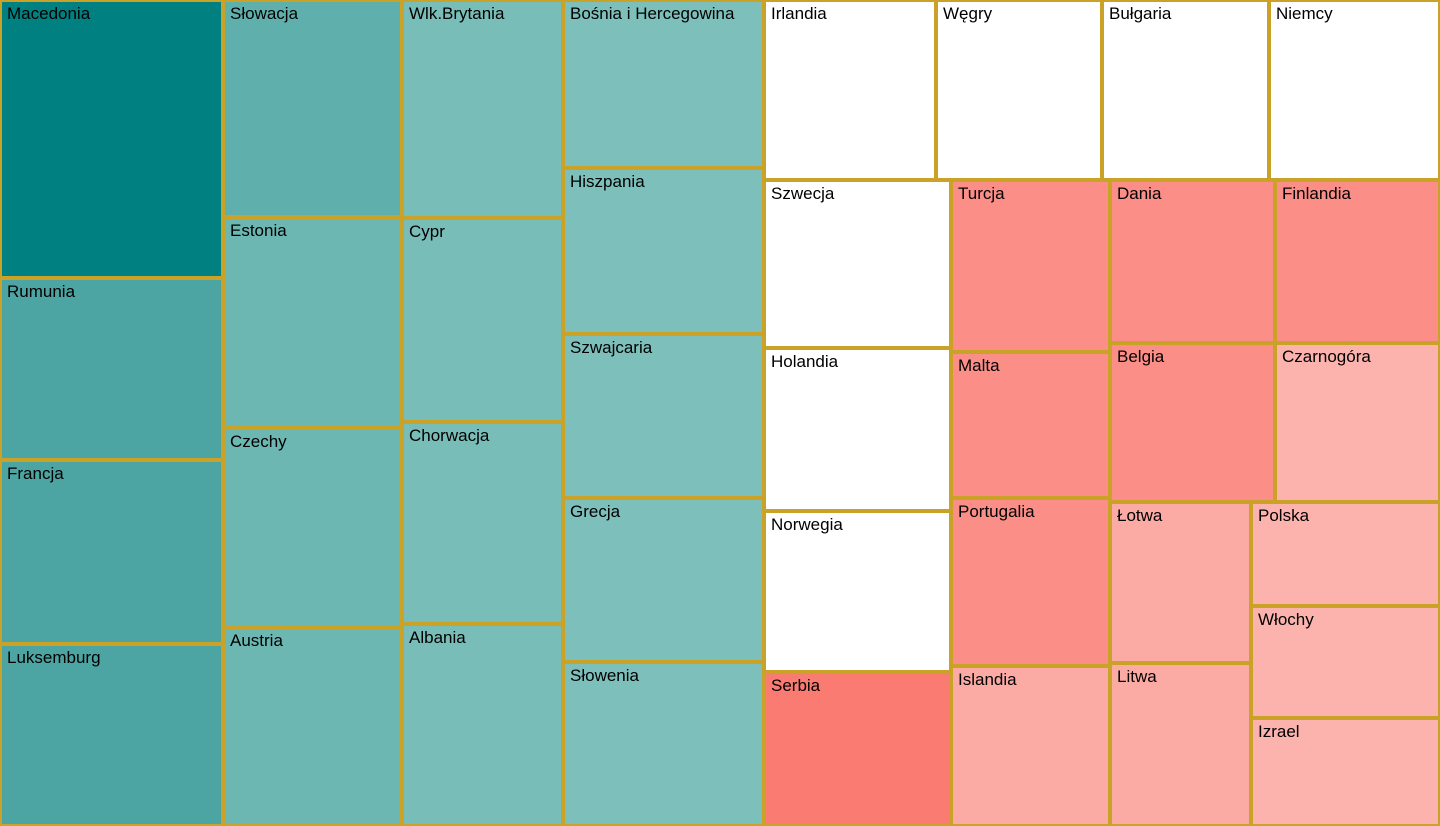 The image size is (1440, 826). Describe the element at coordinates (805, 361) in the screenshot. I see `treemap-tile-label: Holandia` at that location.